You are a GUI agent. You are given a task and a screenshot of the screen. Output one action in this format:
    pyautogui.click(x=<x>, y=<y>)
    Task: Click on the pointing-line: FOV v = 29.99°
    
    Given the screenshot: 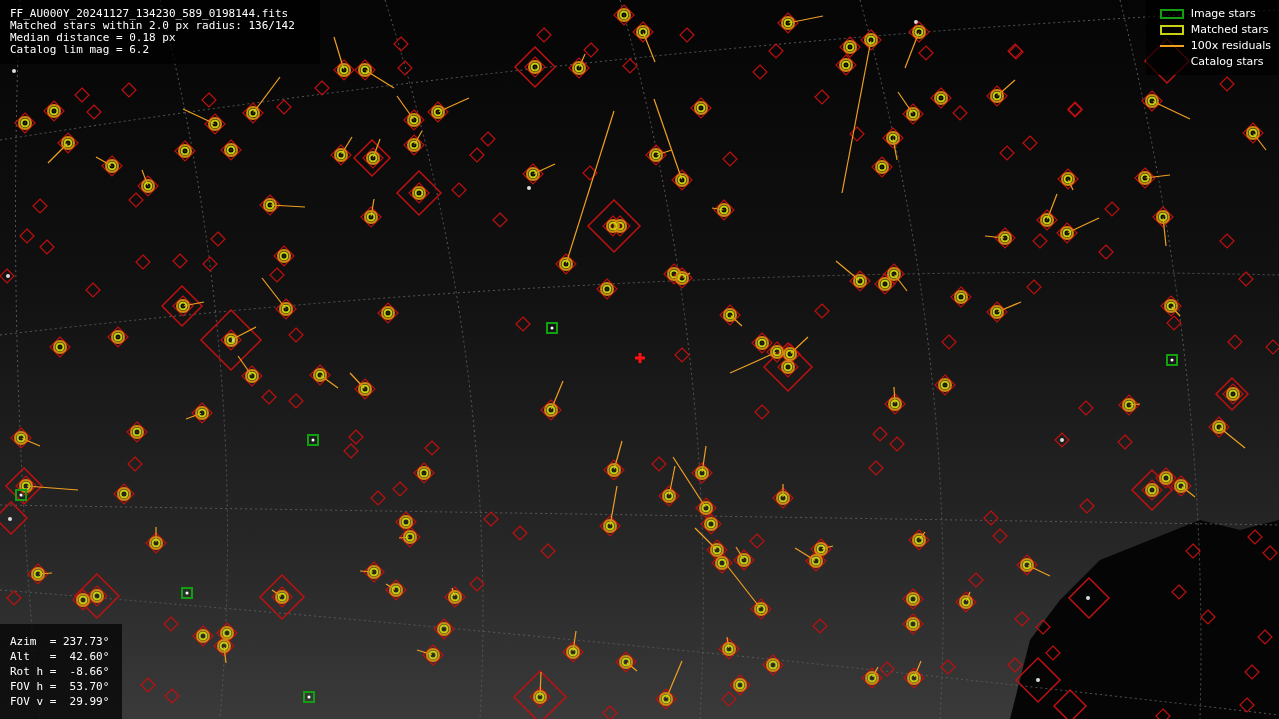 What is the action you would take?
    pyautogui.click(x=60, y=701)
    